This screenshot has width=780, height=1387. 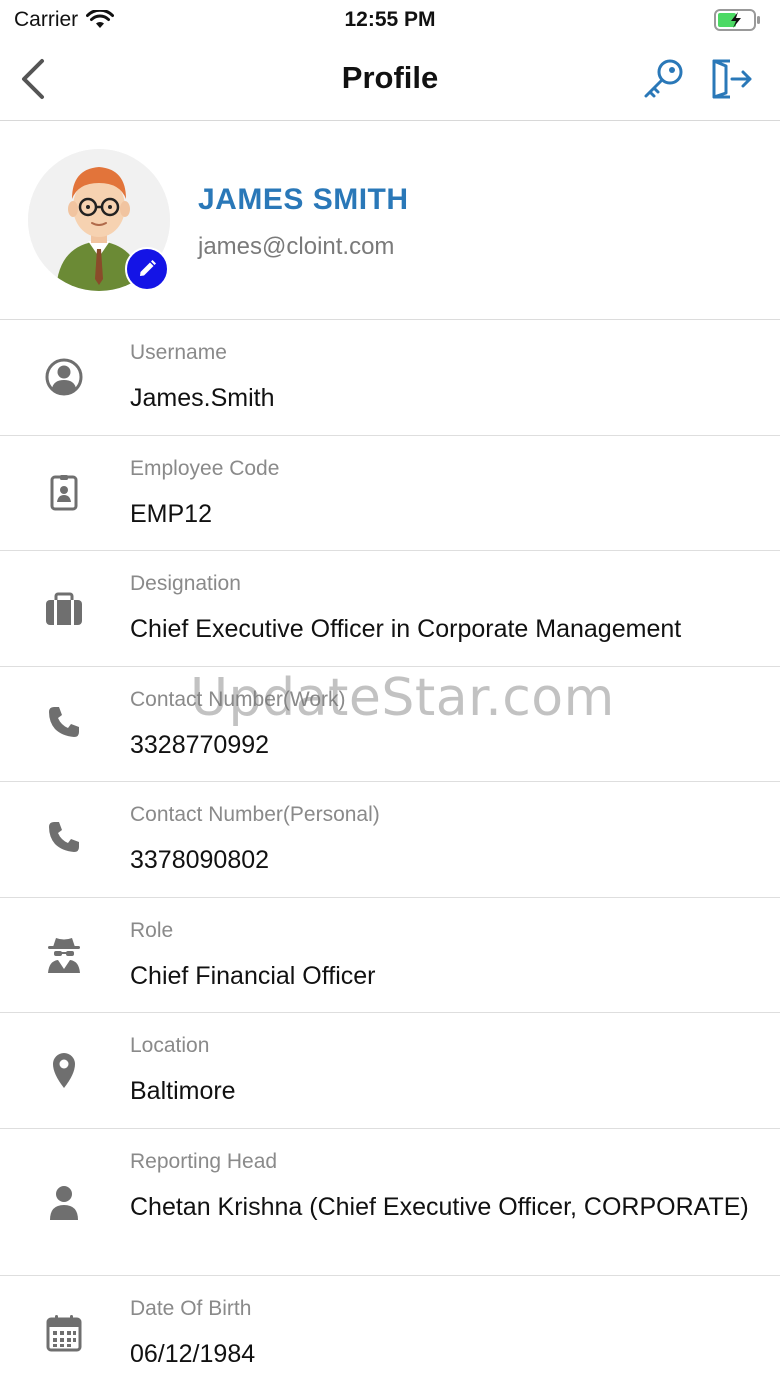 I want to click on id-badge-icon, so click(x=64, y=493).